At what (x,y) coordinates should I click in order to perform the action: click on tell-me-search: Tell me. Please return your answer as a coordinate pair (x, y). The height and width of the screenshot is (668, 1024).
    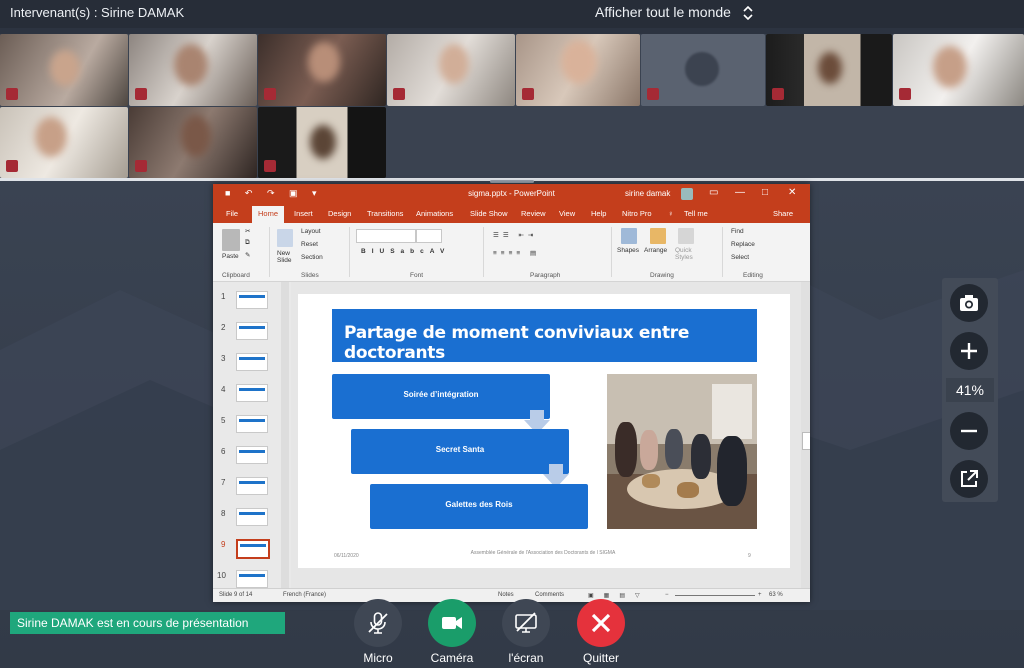
    Looking at the image, I should click on (696, 213).